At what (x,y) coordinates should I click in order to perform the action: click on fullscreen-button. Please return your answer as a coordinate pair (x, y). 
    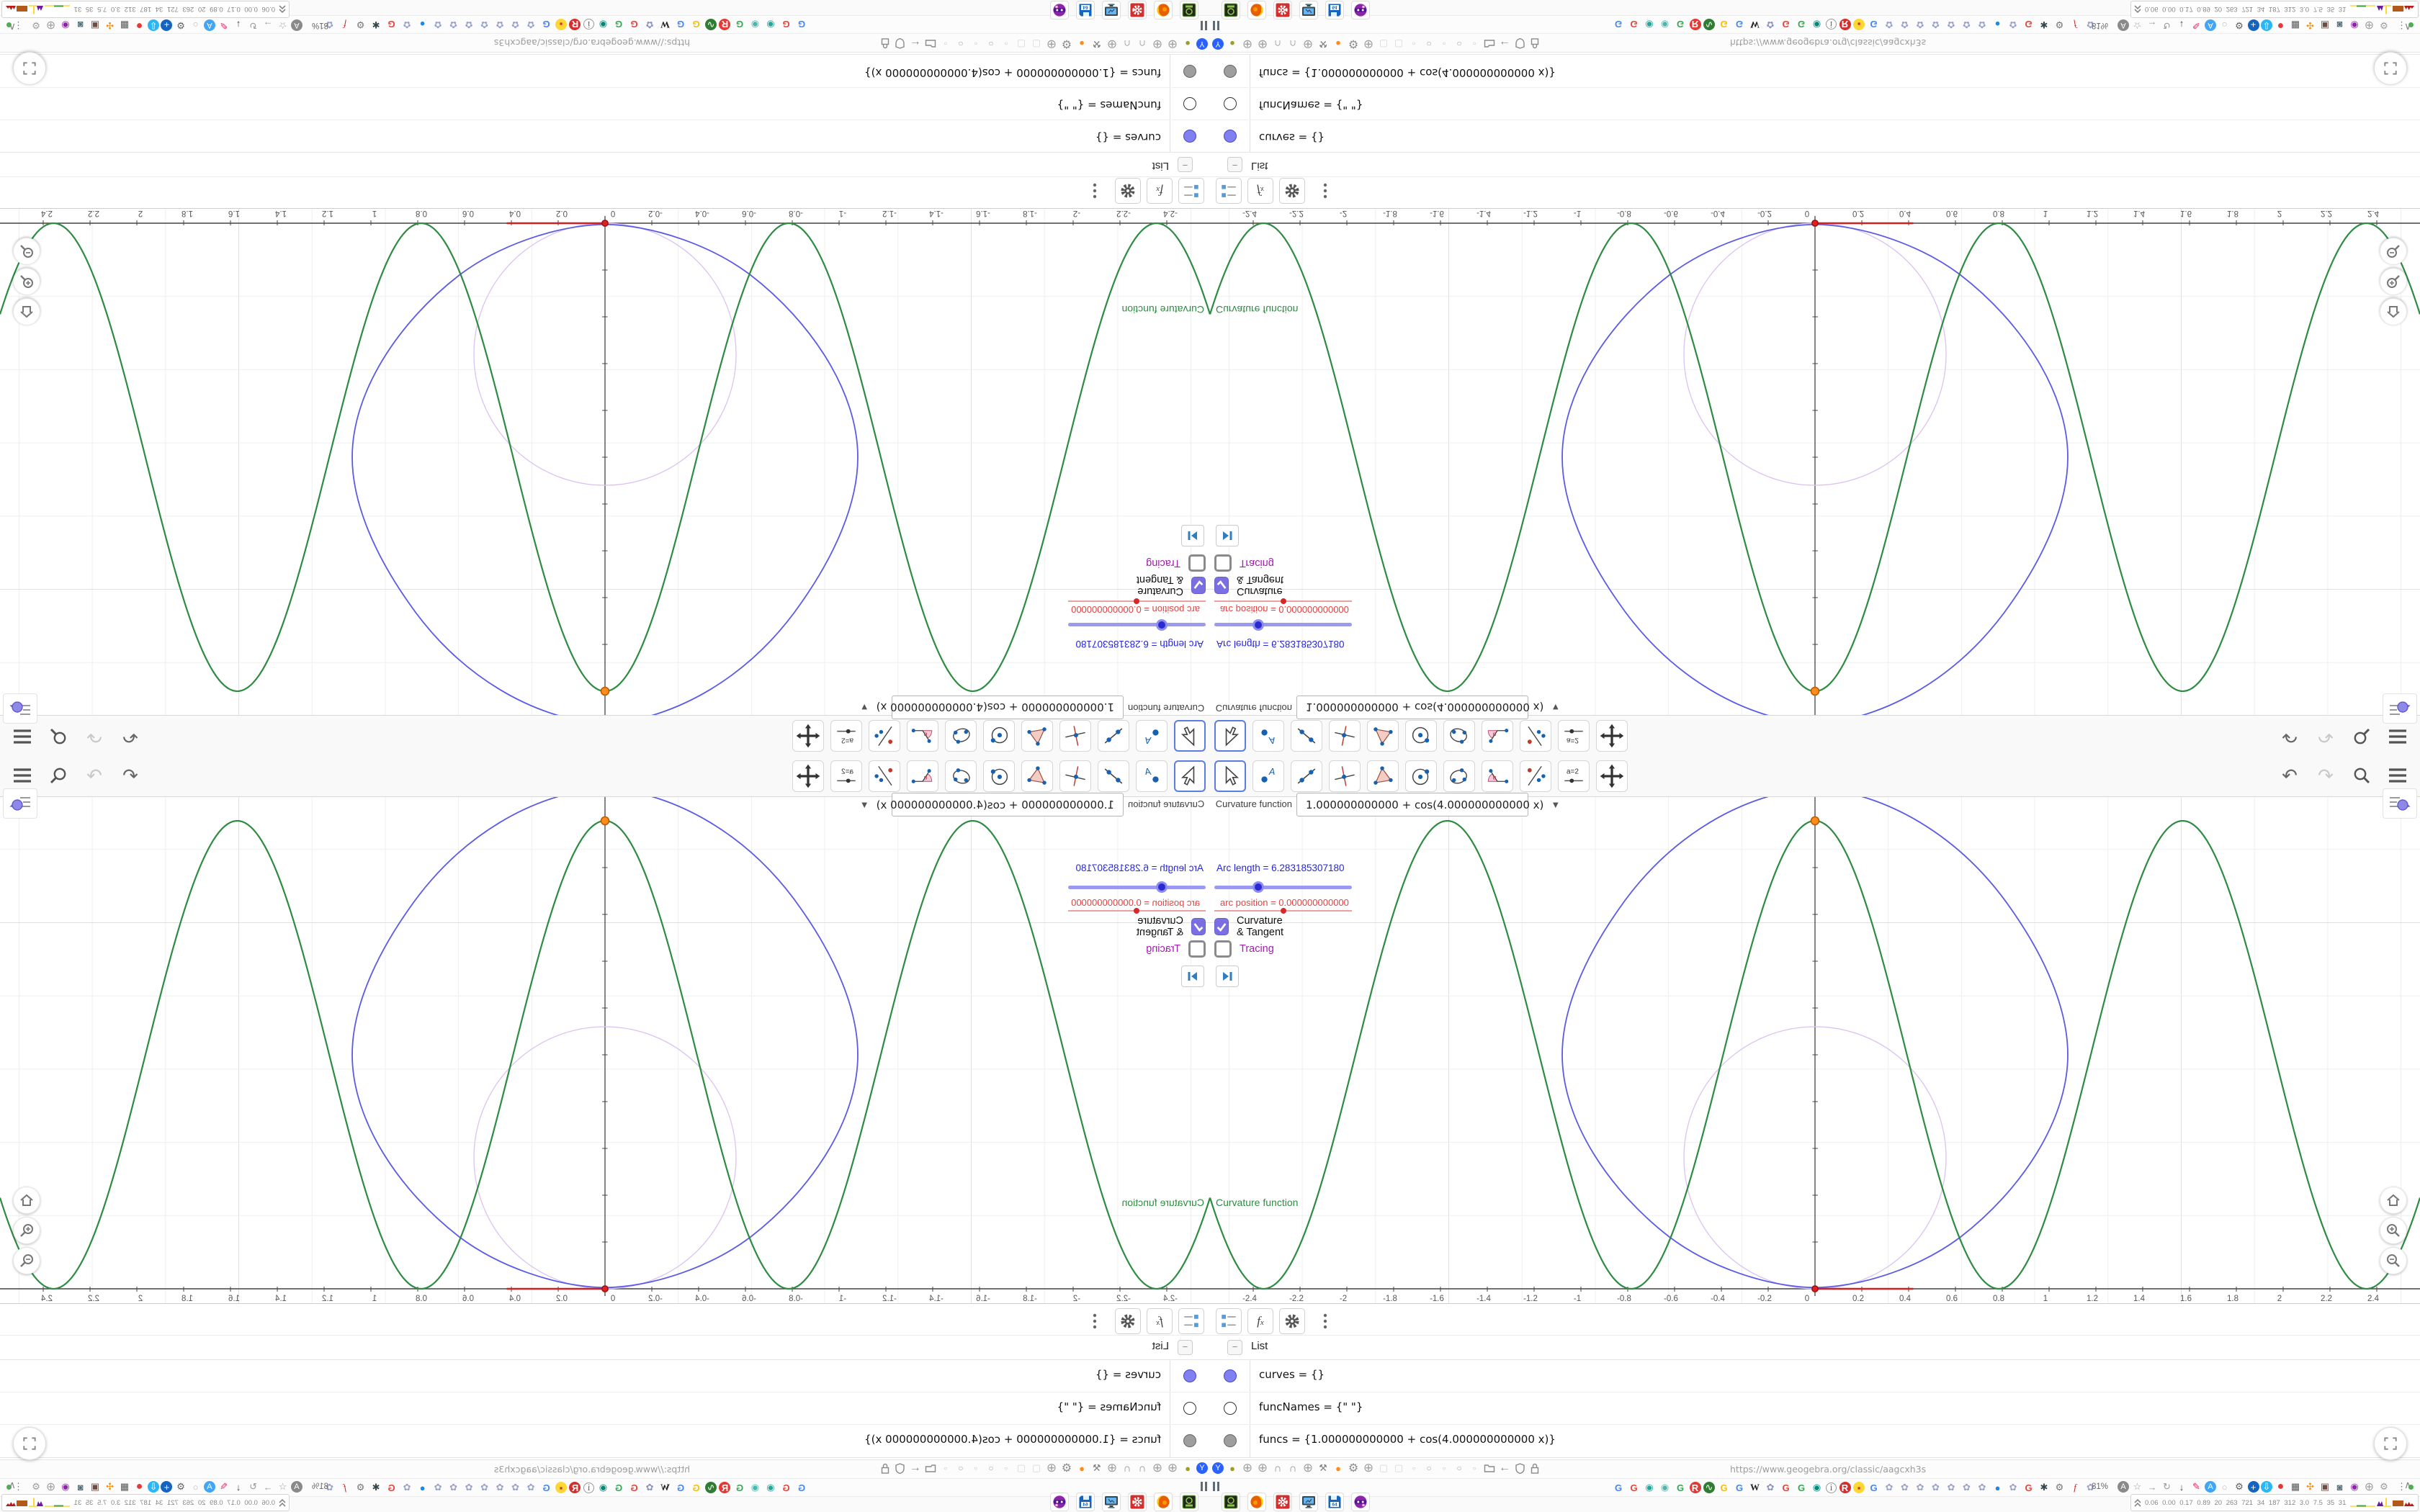
    Looking at the image, I should click on (2390, 1443).